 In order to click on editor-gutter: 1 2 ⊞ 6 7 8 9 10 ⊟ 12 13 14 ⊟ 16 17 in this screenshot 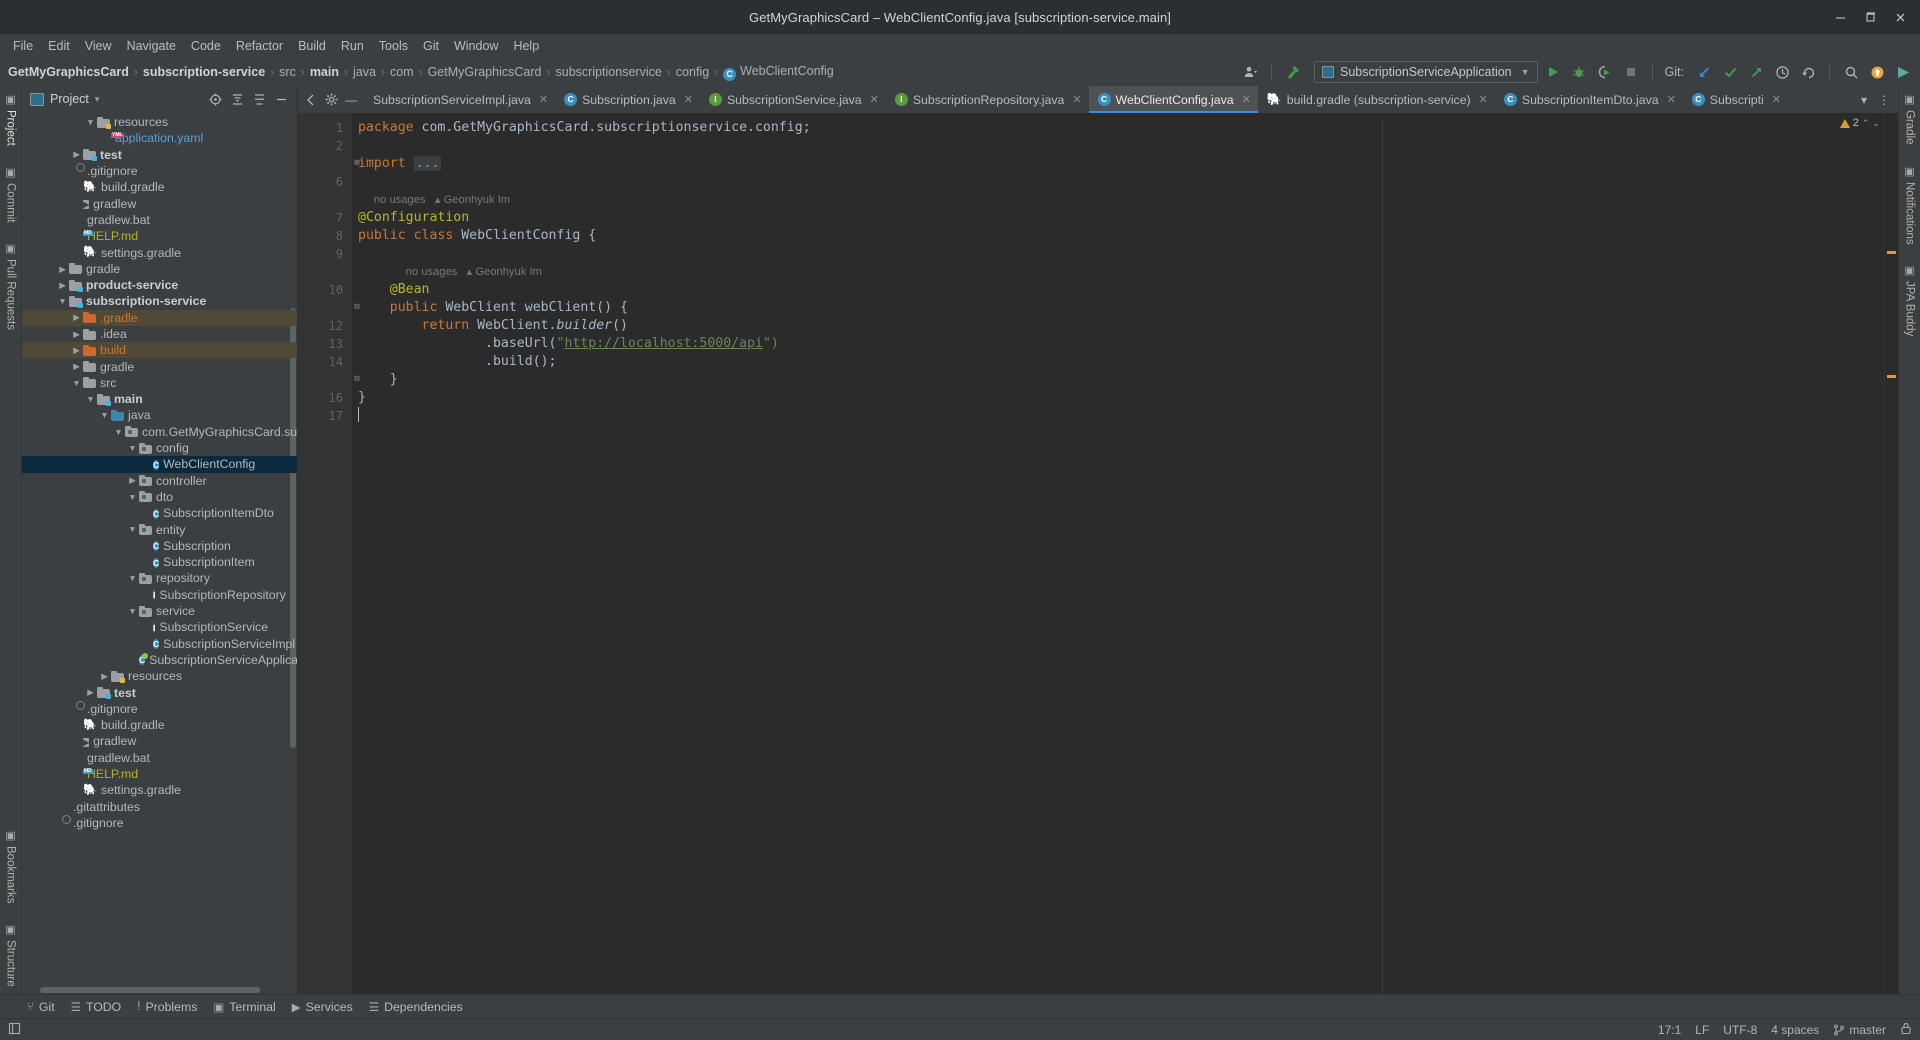, I will do `click(329, 553)`.